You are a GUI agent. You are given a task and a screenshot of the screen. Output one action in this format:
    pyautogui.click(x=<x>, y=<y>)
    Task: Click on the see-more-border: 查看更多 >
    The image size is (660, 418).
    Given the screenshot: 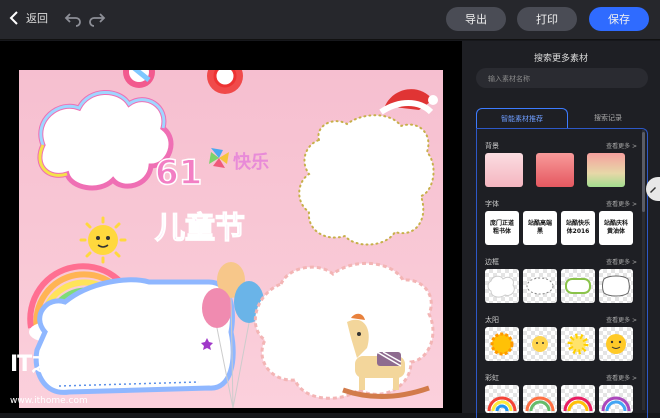 What is the action you would take?
    pyautogui.click(x=621, y=261)
    